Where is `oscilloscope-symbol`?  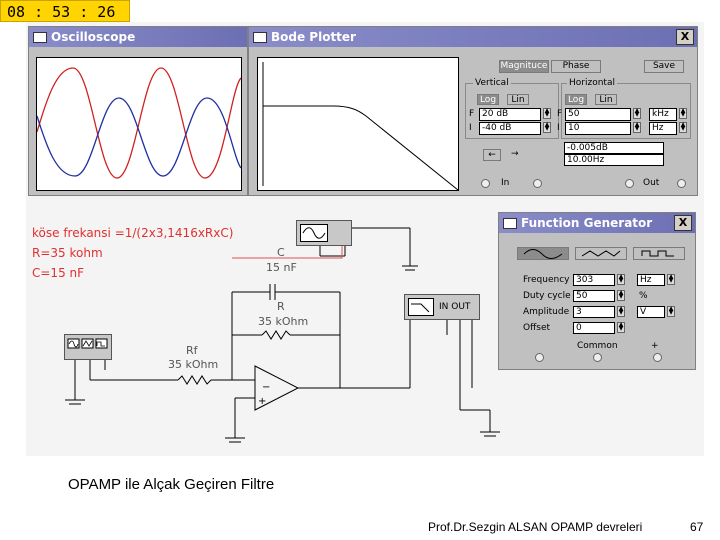 oscilloscope-symbol is located at coordinates (324, 233).